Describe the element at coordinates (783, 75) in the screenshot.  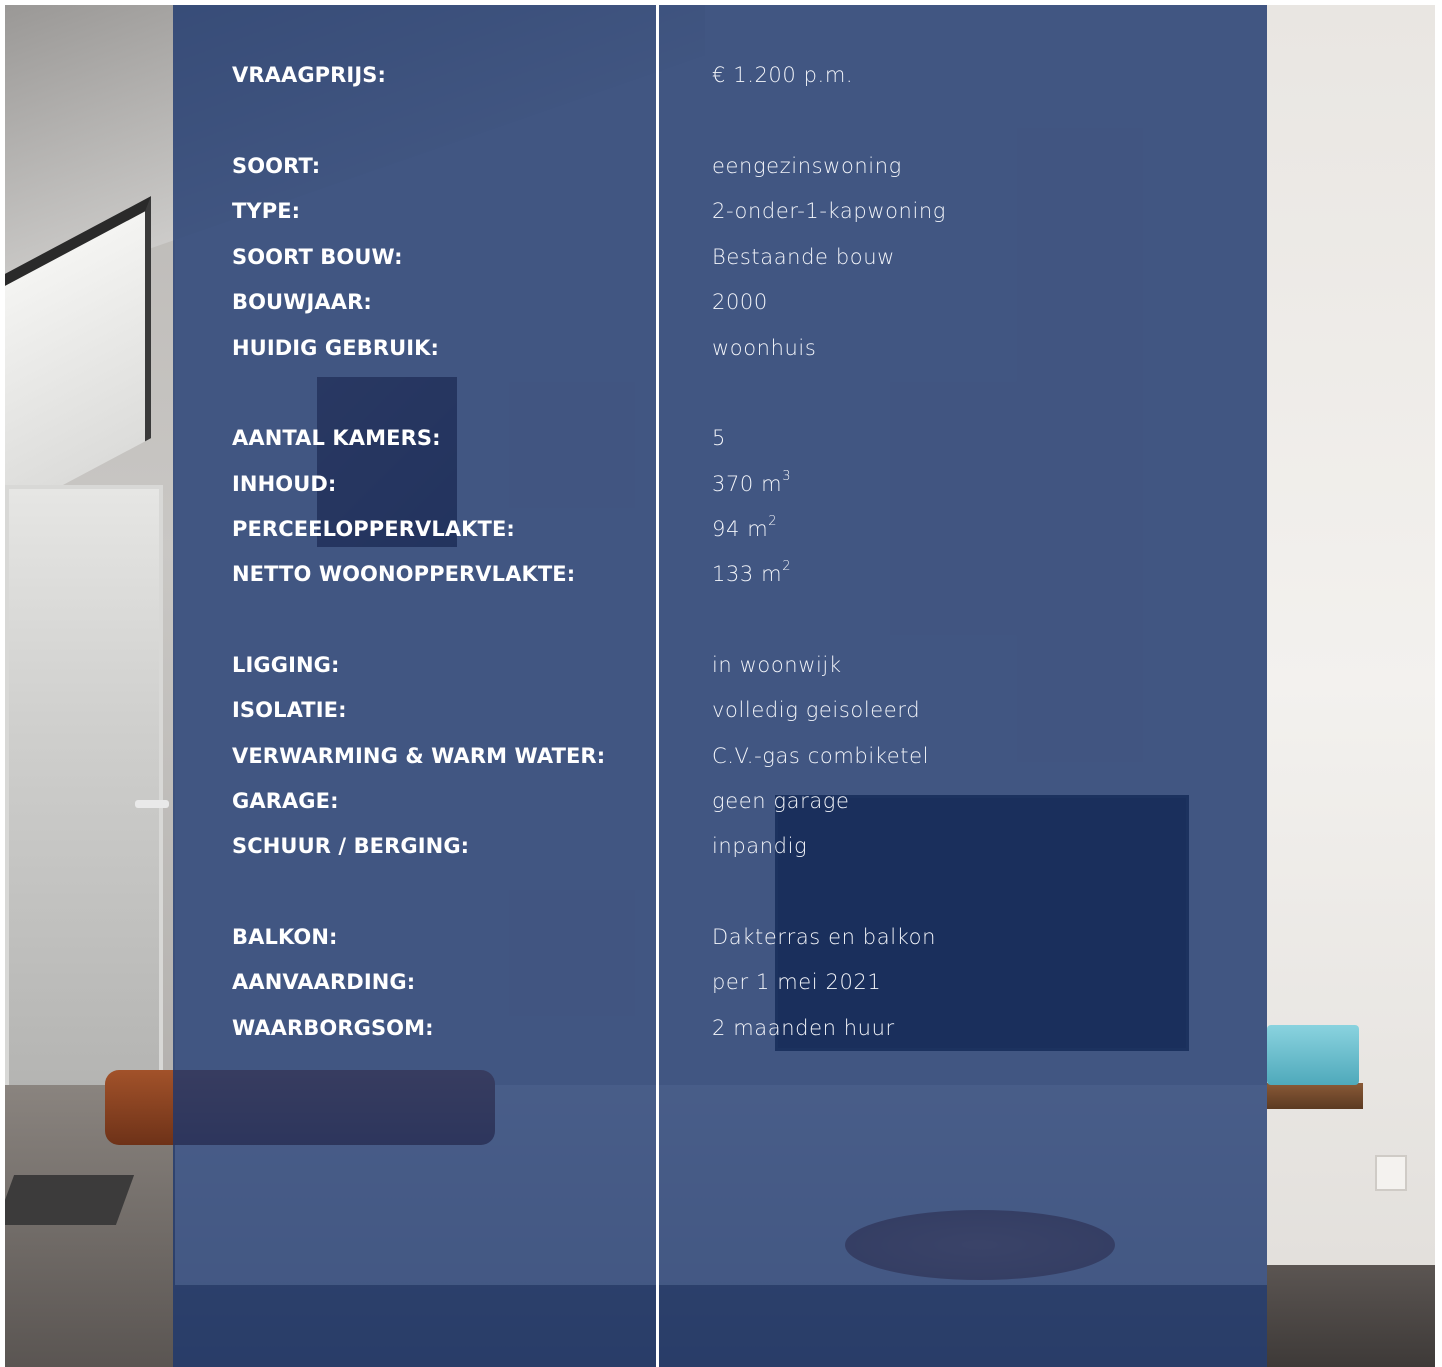
I see `spec-value-vraagprijs: € 1.200 p.m.` at that location.